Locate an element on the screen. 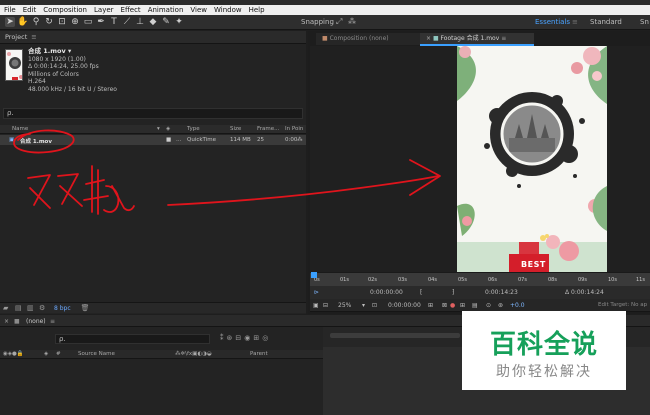 Image resolution: width=650 pixels, height=415 pixels. workspace-essentials: Essentials is located at coordinates (552, 22).